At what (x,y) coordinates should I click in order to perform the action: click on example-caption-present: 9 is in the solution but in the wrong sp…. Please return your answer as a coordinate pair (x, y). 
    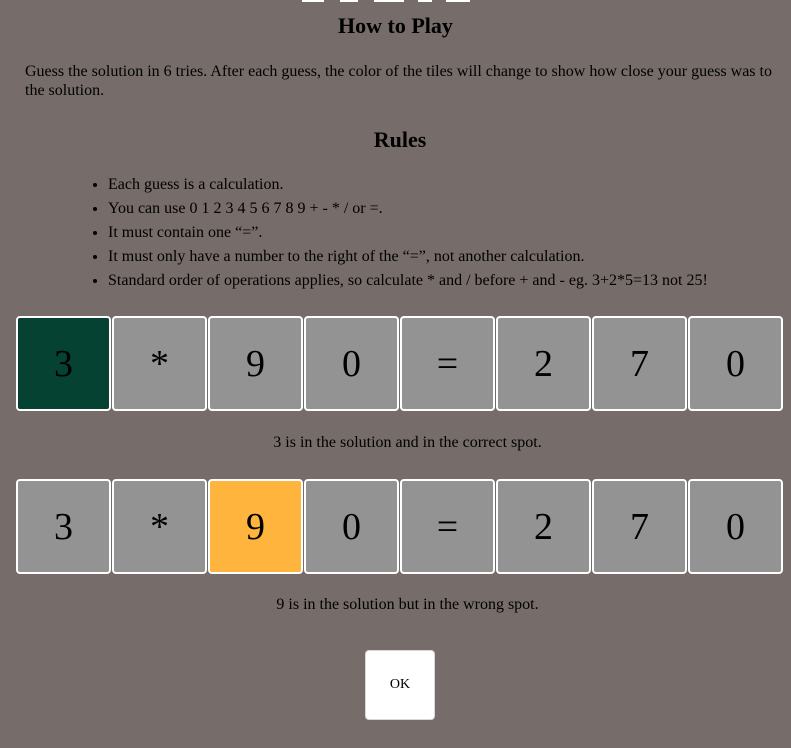
    Looking at the image, I should click on (407, 604).